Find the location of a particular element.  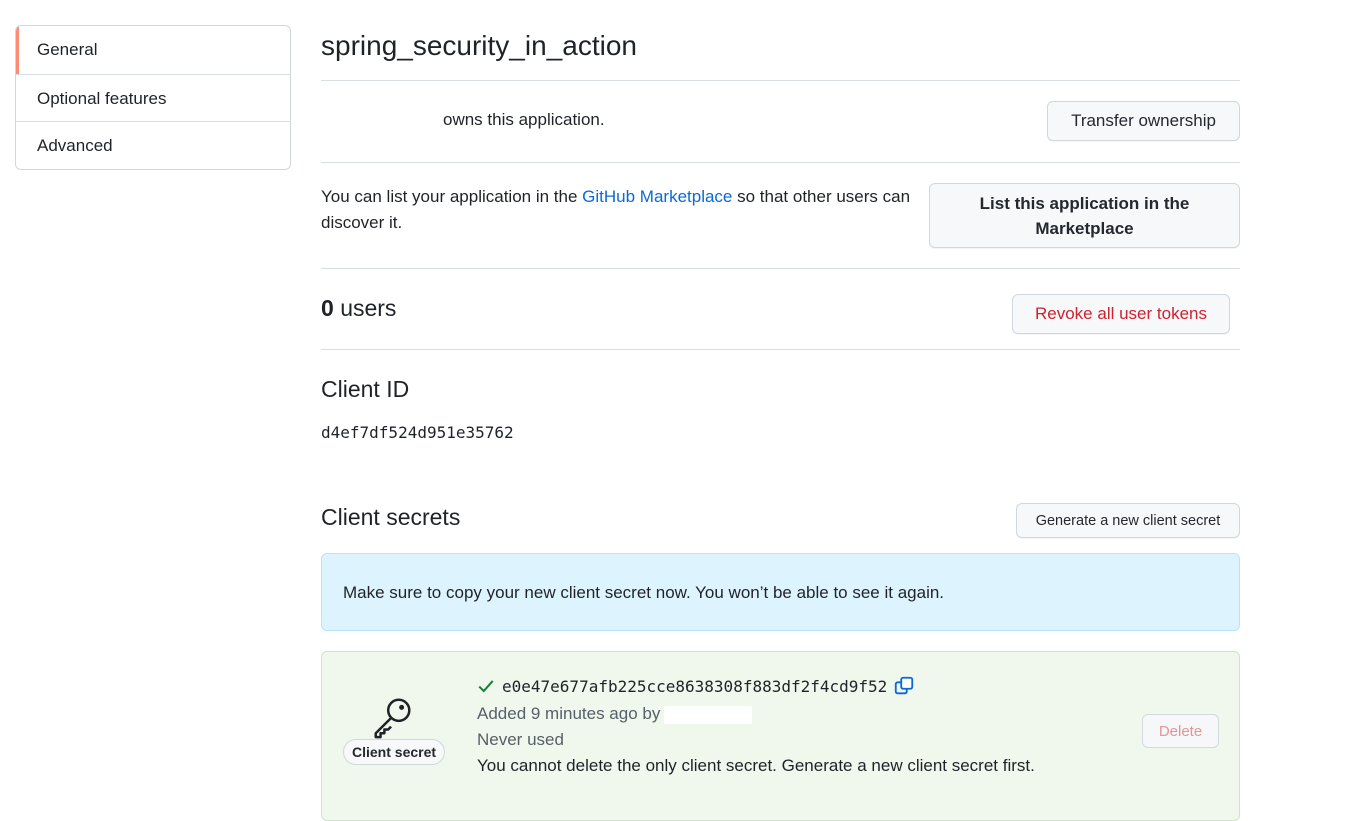

secret-added-text: Added 9 minutes ago by is located at coordinates (569, 713).